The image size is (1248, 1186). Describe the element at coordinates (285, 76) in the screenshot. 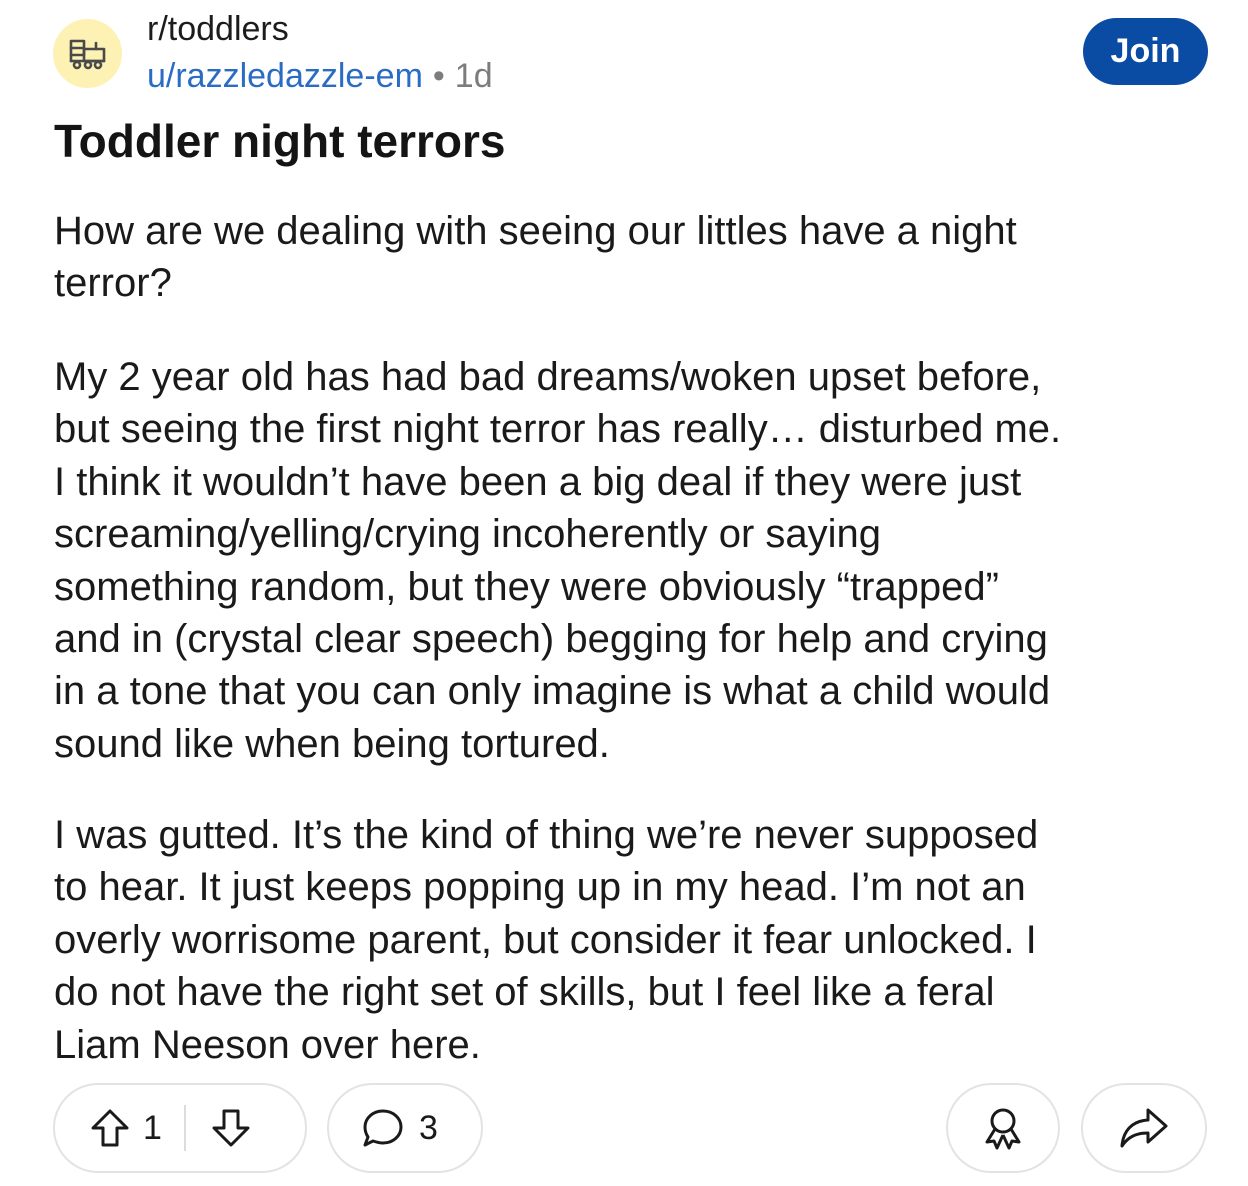

I see `author-link: u/razzledazzle-em` at that location.